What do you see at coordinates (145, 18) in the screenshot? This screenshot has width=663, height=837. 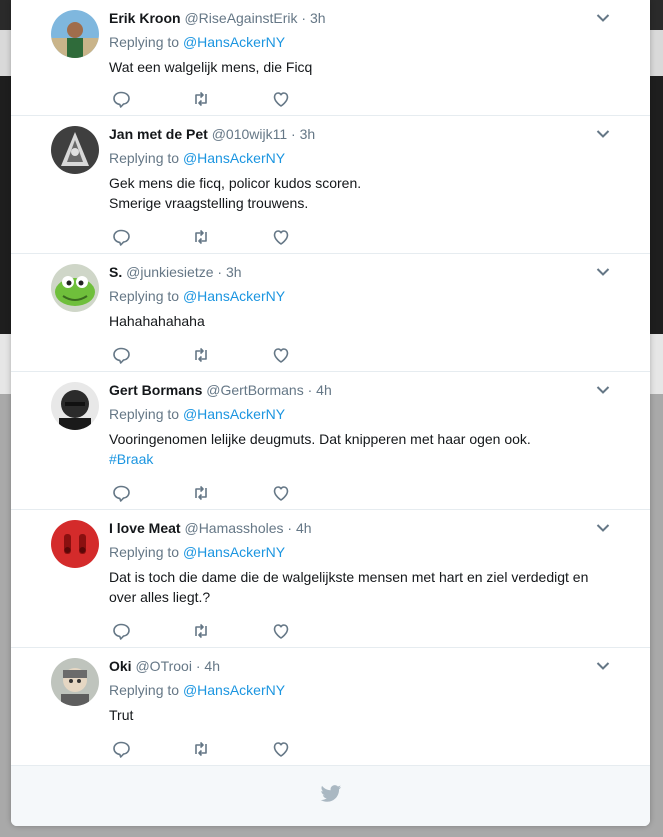 I see `author-name: Erik Kroon` at bounding box center [145, 18].